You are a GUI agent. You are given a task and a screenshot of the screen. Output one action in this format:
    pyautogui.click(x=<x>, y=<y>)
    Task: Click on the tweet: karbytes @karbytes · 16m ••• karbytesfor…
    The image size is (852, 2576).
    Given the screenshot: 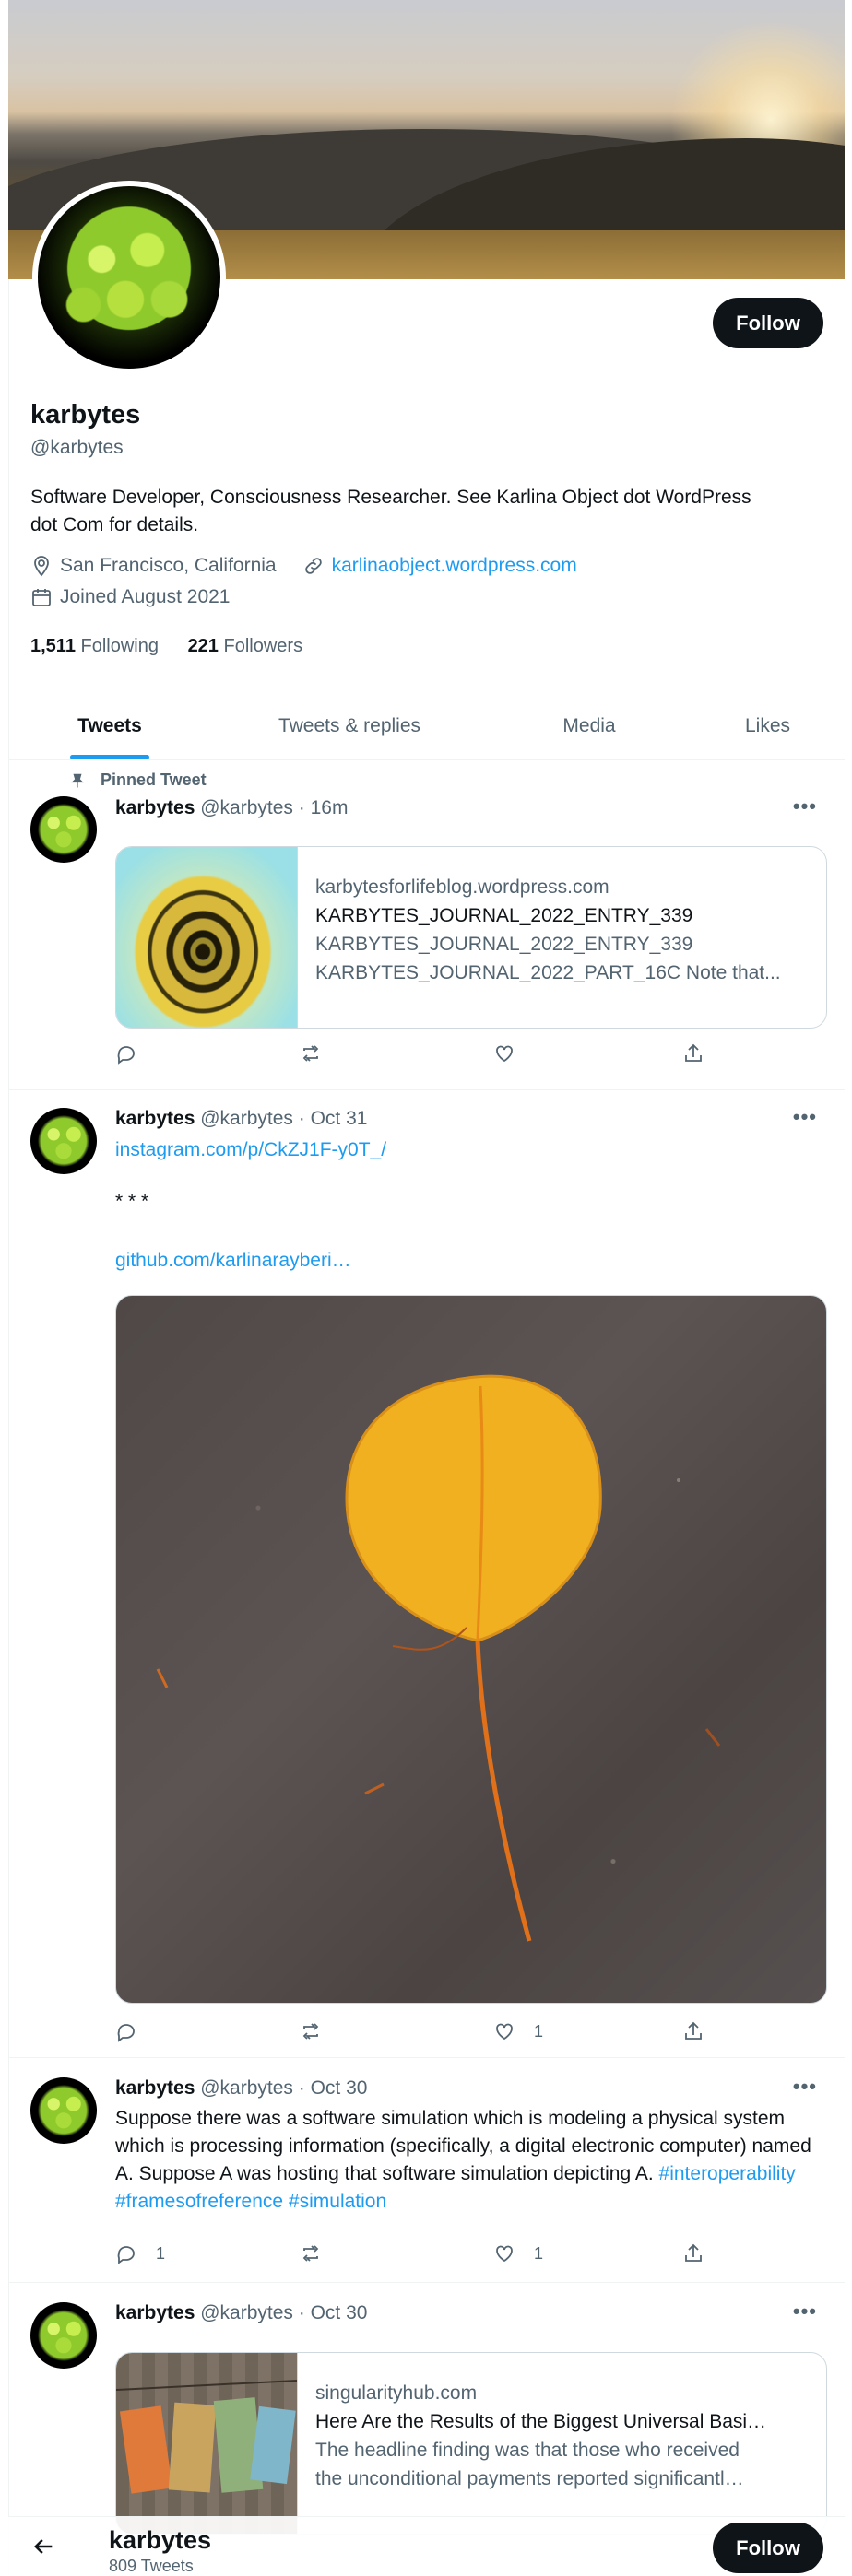 What is the action you would take?
    pyautogui.click(x=426, y=924)
    